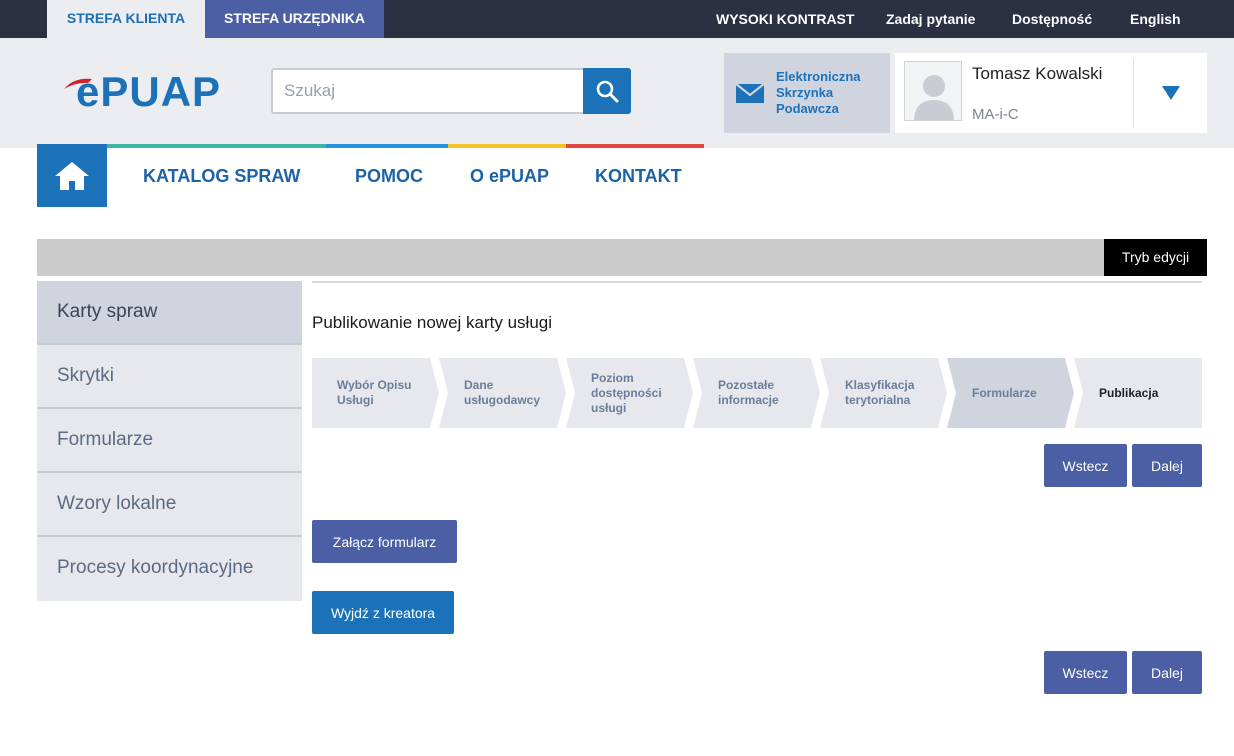 This screenshot has width=1234, height=756. Describe the element at coordinates (638, 176) in the screenshot. I see `nav-kontakt: KONTAKT` at that location.